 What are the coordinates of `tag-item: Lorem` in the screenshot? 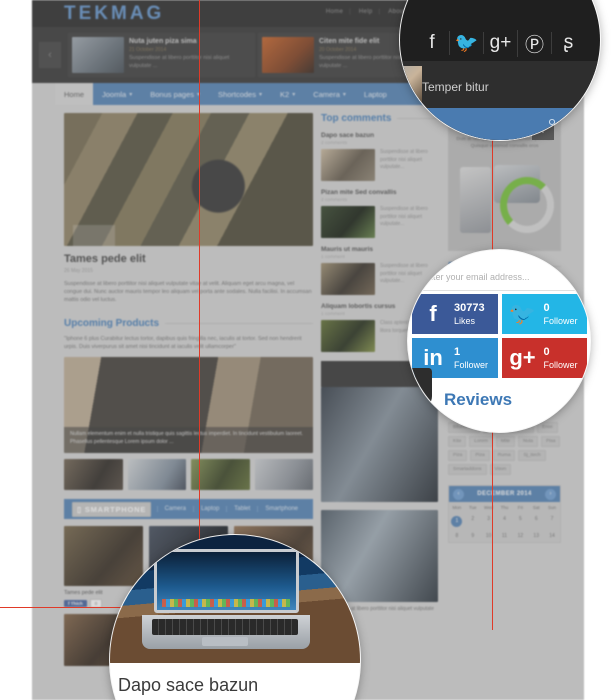 It's located at (481, 441).